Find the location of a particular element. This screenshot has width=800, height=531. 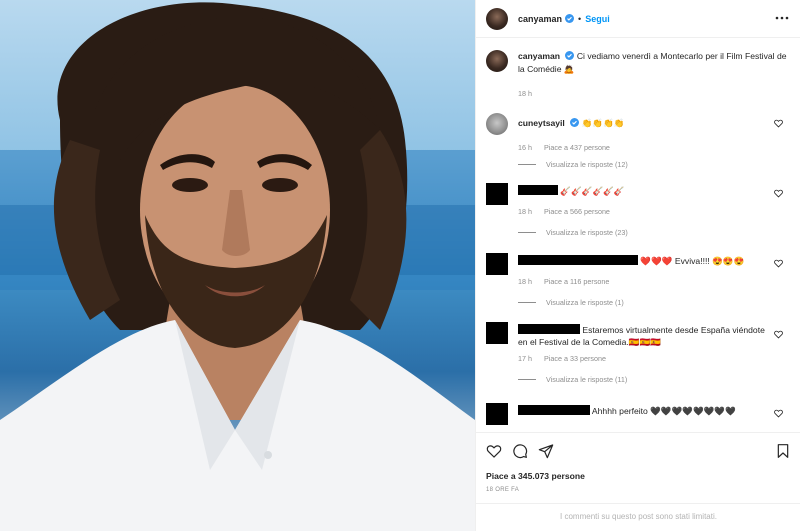

bookmark-icon is located at coordinates (783, 451).